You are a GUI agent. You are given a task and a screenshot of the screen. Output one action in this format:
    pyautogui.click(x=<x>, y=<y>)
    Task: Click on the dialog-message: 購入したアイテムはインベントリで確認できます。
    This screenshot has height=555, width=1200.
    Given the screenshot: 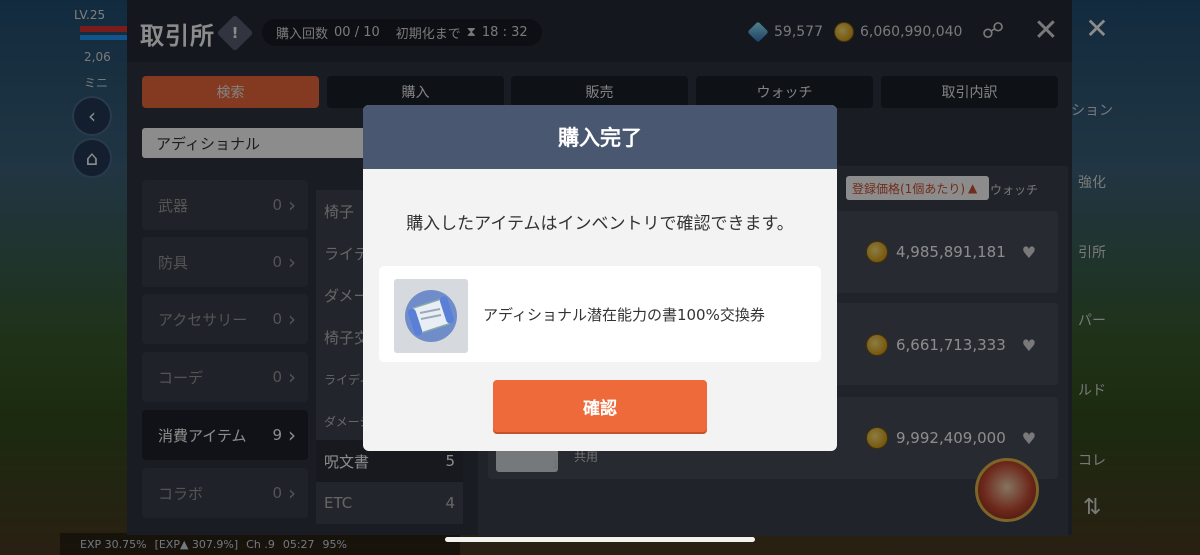 What is the action you would take?
    pyautogui.click(x=600, y=224)
    